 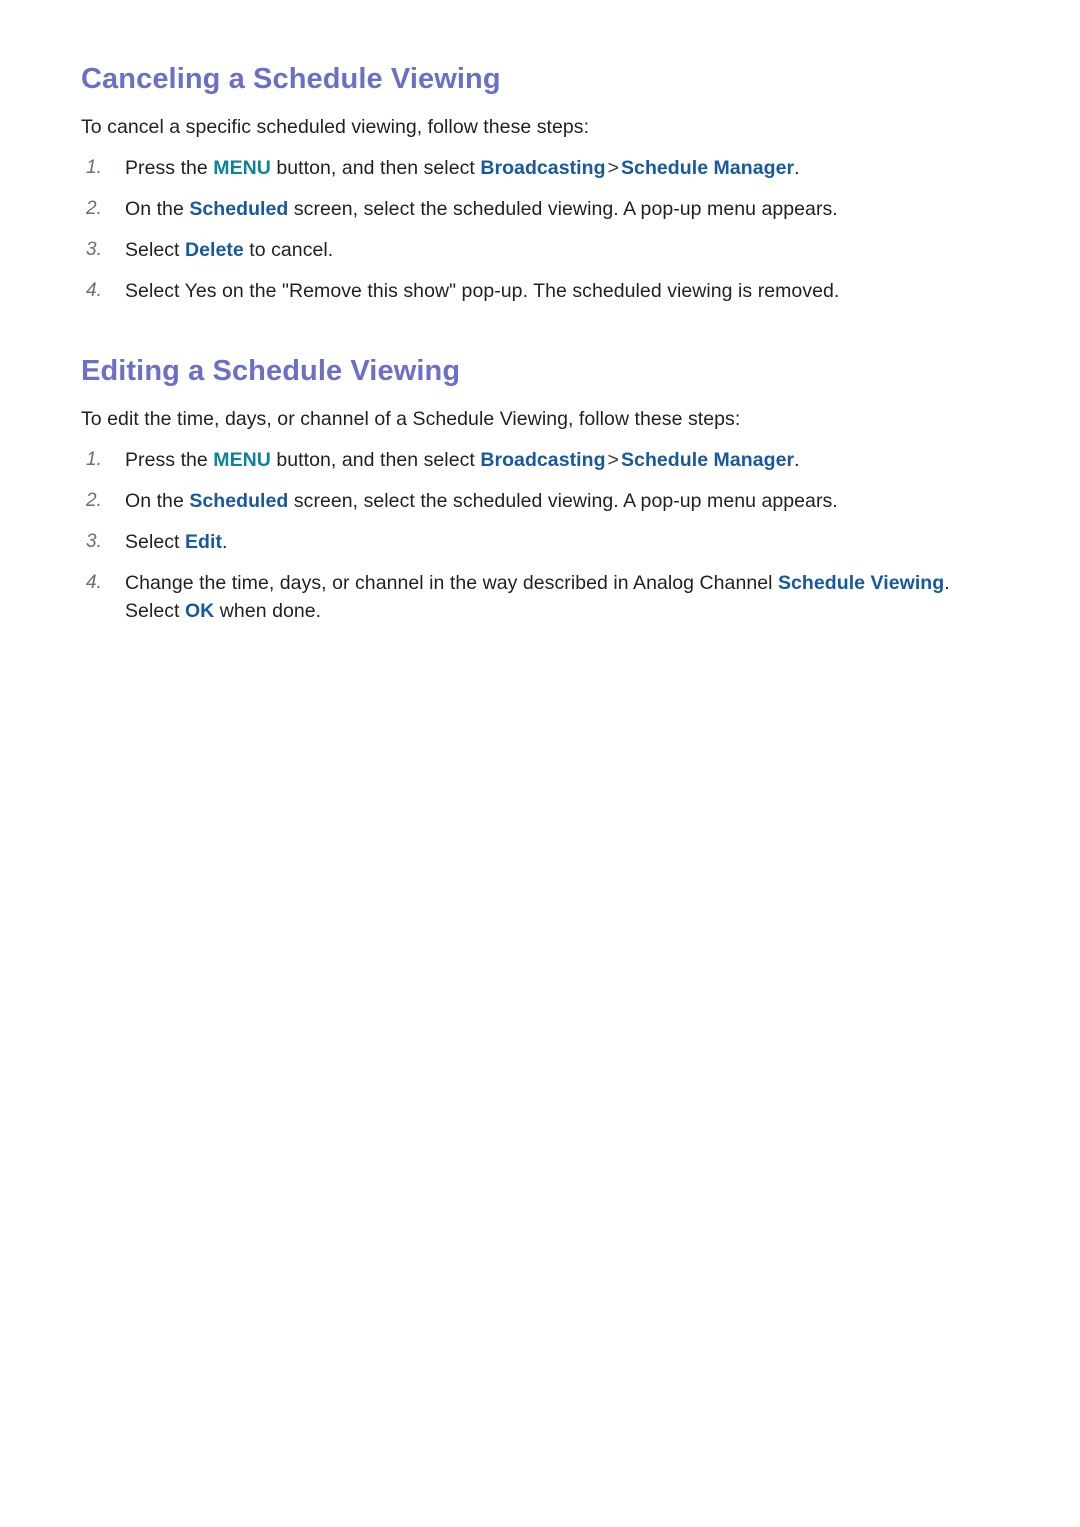 What do you see at coordinates (199, 611) in the screenshot?
I see `keyword-link: OK` at bounding box center [199, 611].